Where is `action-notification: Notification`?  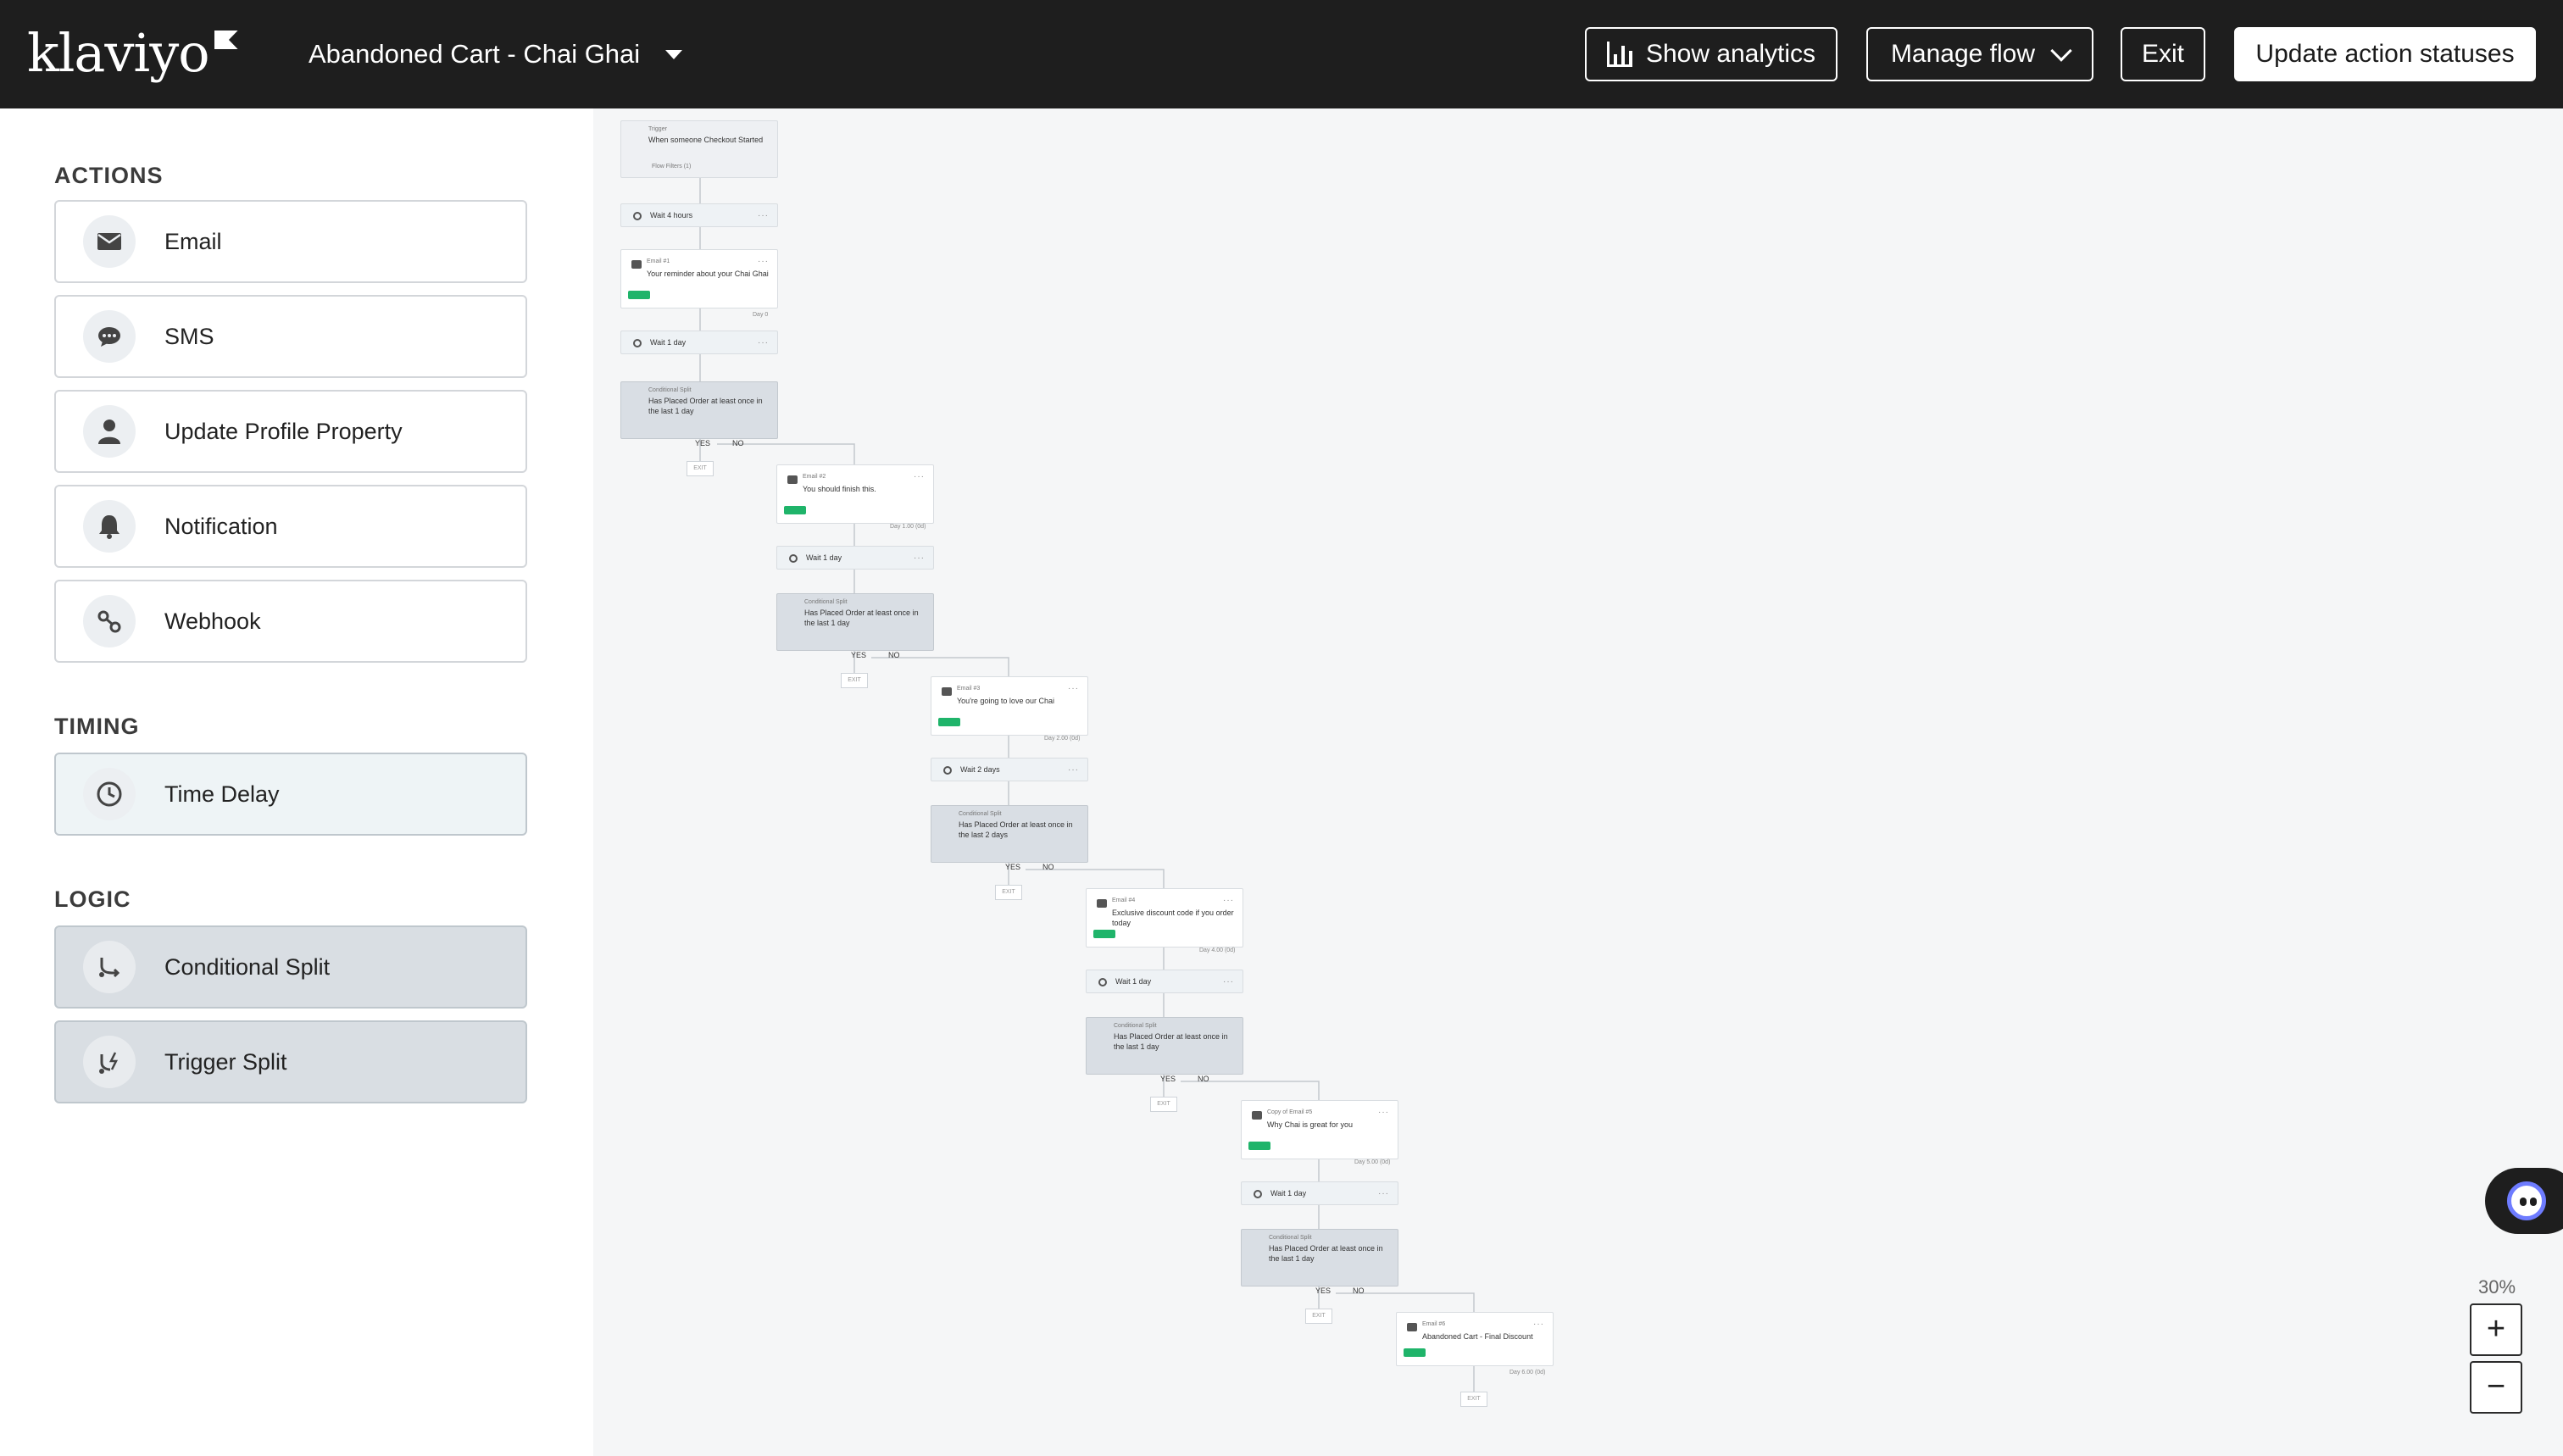
action-notification: Notification is located at coordinates (290, 526).